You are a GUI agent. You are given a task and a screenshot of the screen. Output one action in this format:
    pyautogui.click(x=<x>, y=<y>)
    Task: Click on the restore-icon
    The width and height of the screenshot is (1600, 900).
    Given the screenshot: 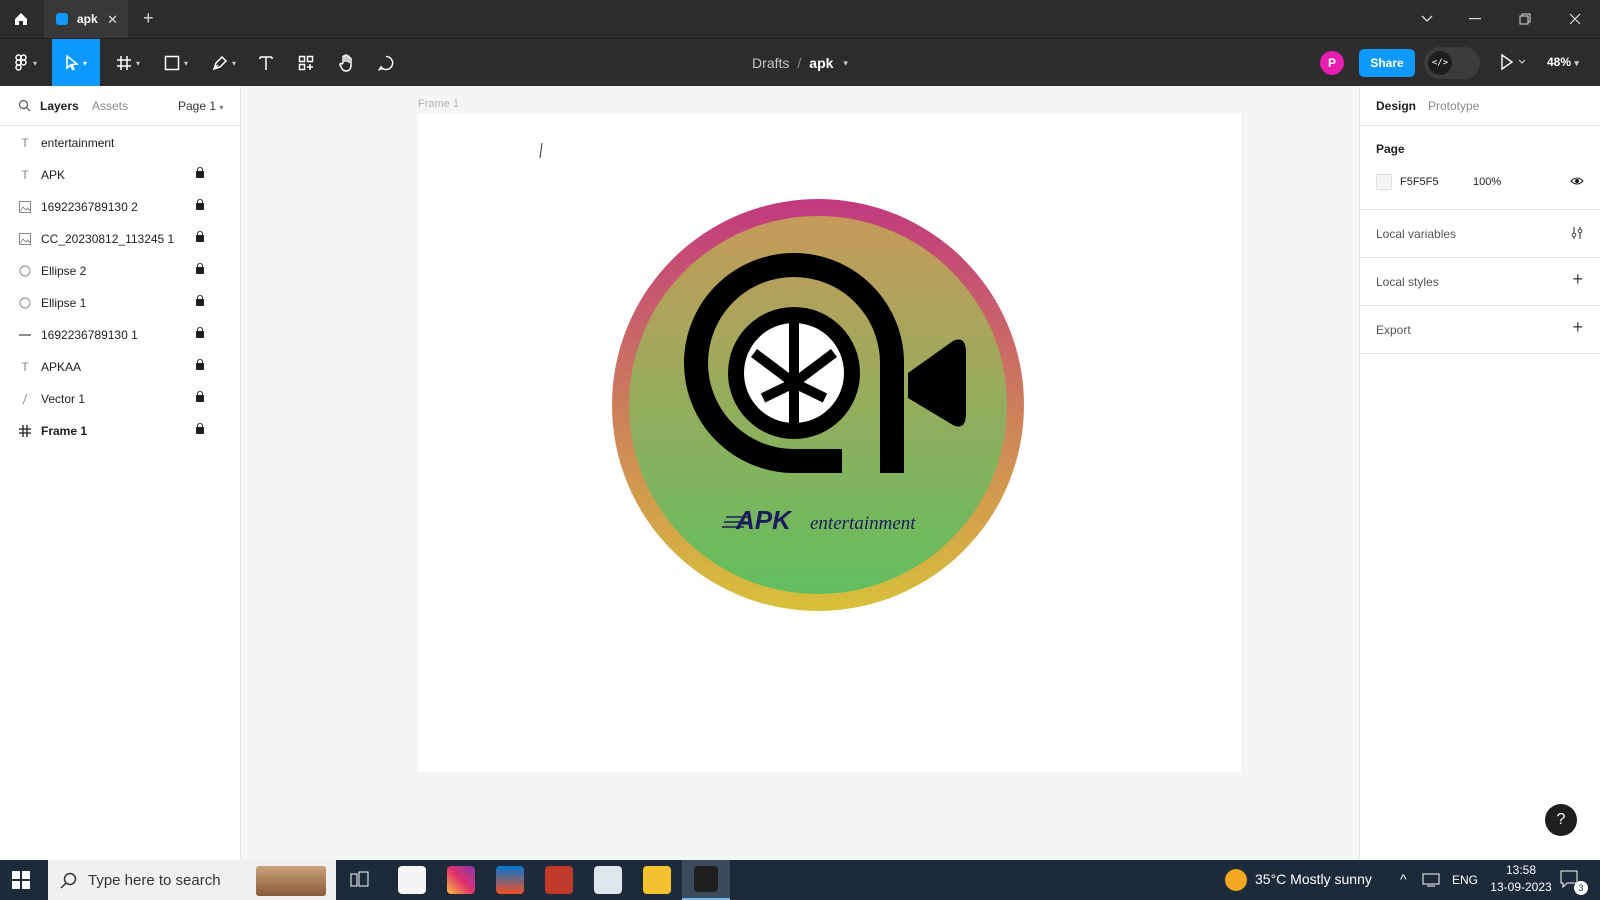 What is the action you would take?
    pyautogui.click(x=1525, y=19)
    